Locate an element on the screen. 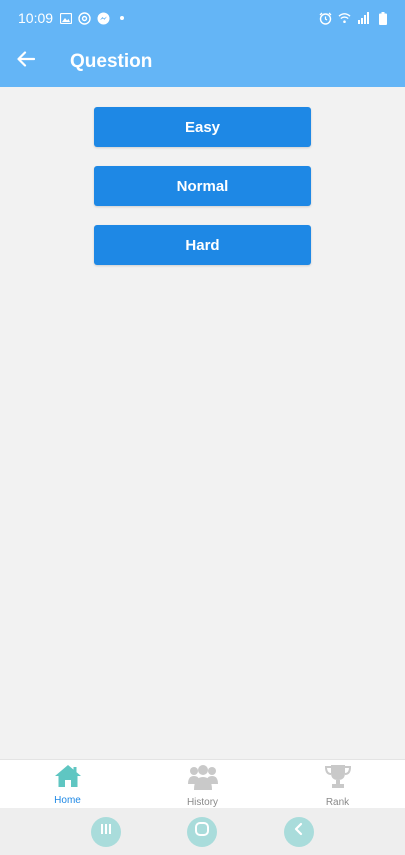 The image size is (405, 855). image-icon is located at coordinates (65, 18).